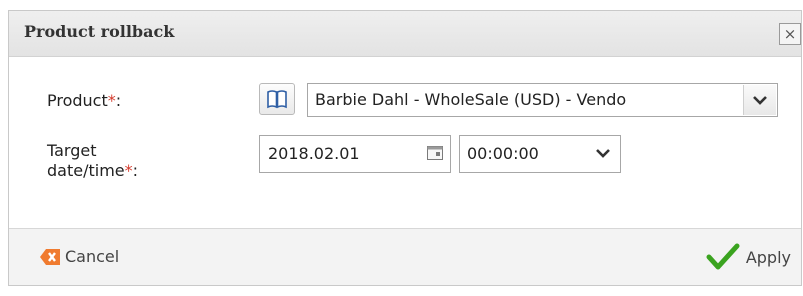 The height and width of the screenshot is (296, 803). Describe the element at coordinates (471, 99) in the screenshot. I see `product-select-value: Barbie Dahl - WholeSale (USD) - Vendo` at that location.